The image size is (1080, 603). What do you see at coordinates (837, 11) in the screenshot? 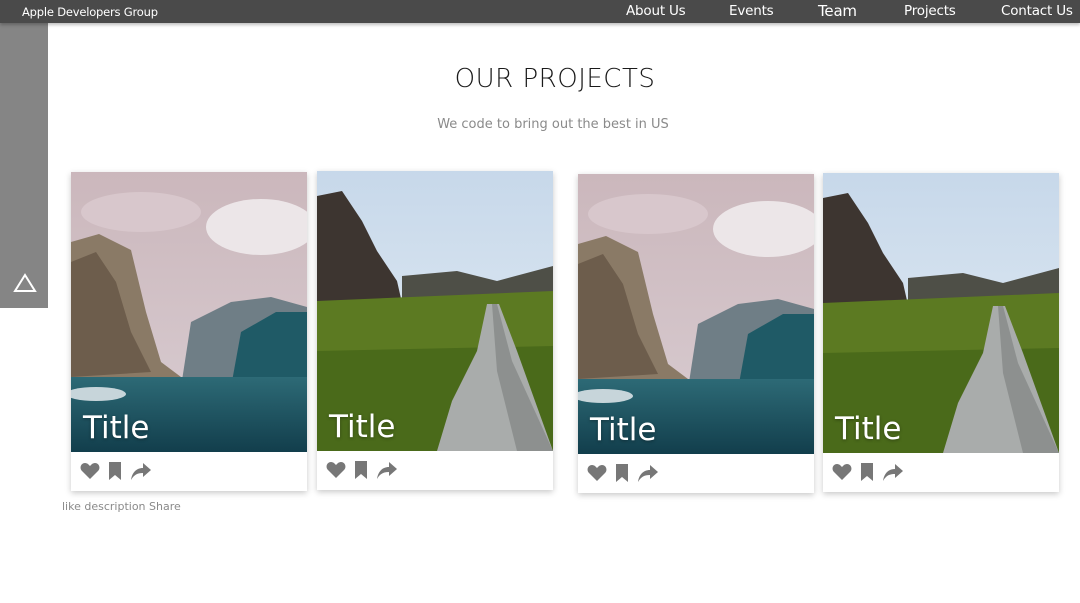
I see `nav-team: Team` at bounding box center [837, 11].